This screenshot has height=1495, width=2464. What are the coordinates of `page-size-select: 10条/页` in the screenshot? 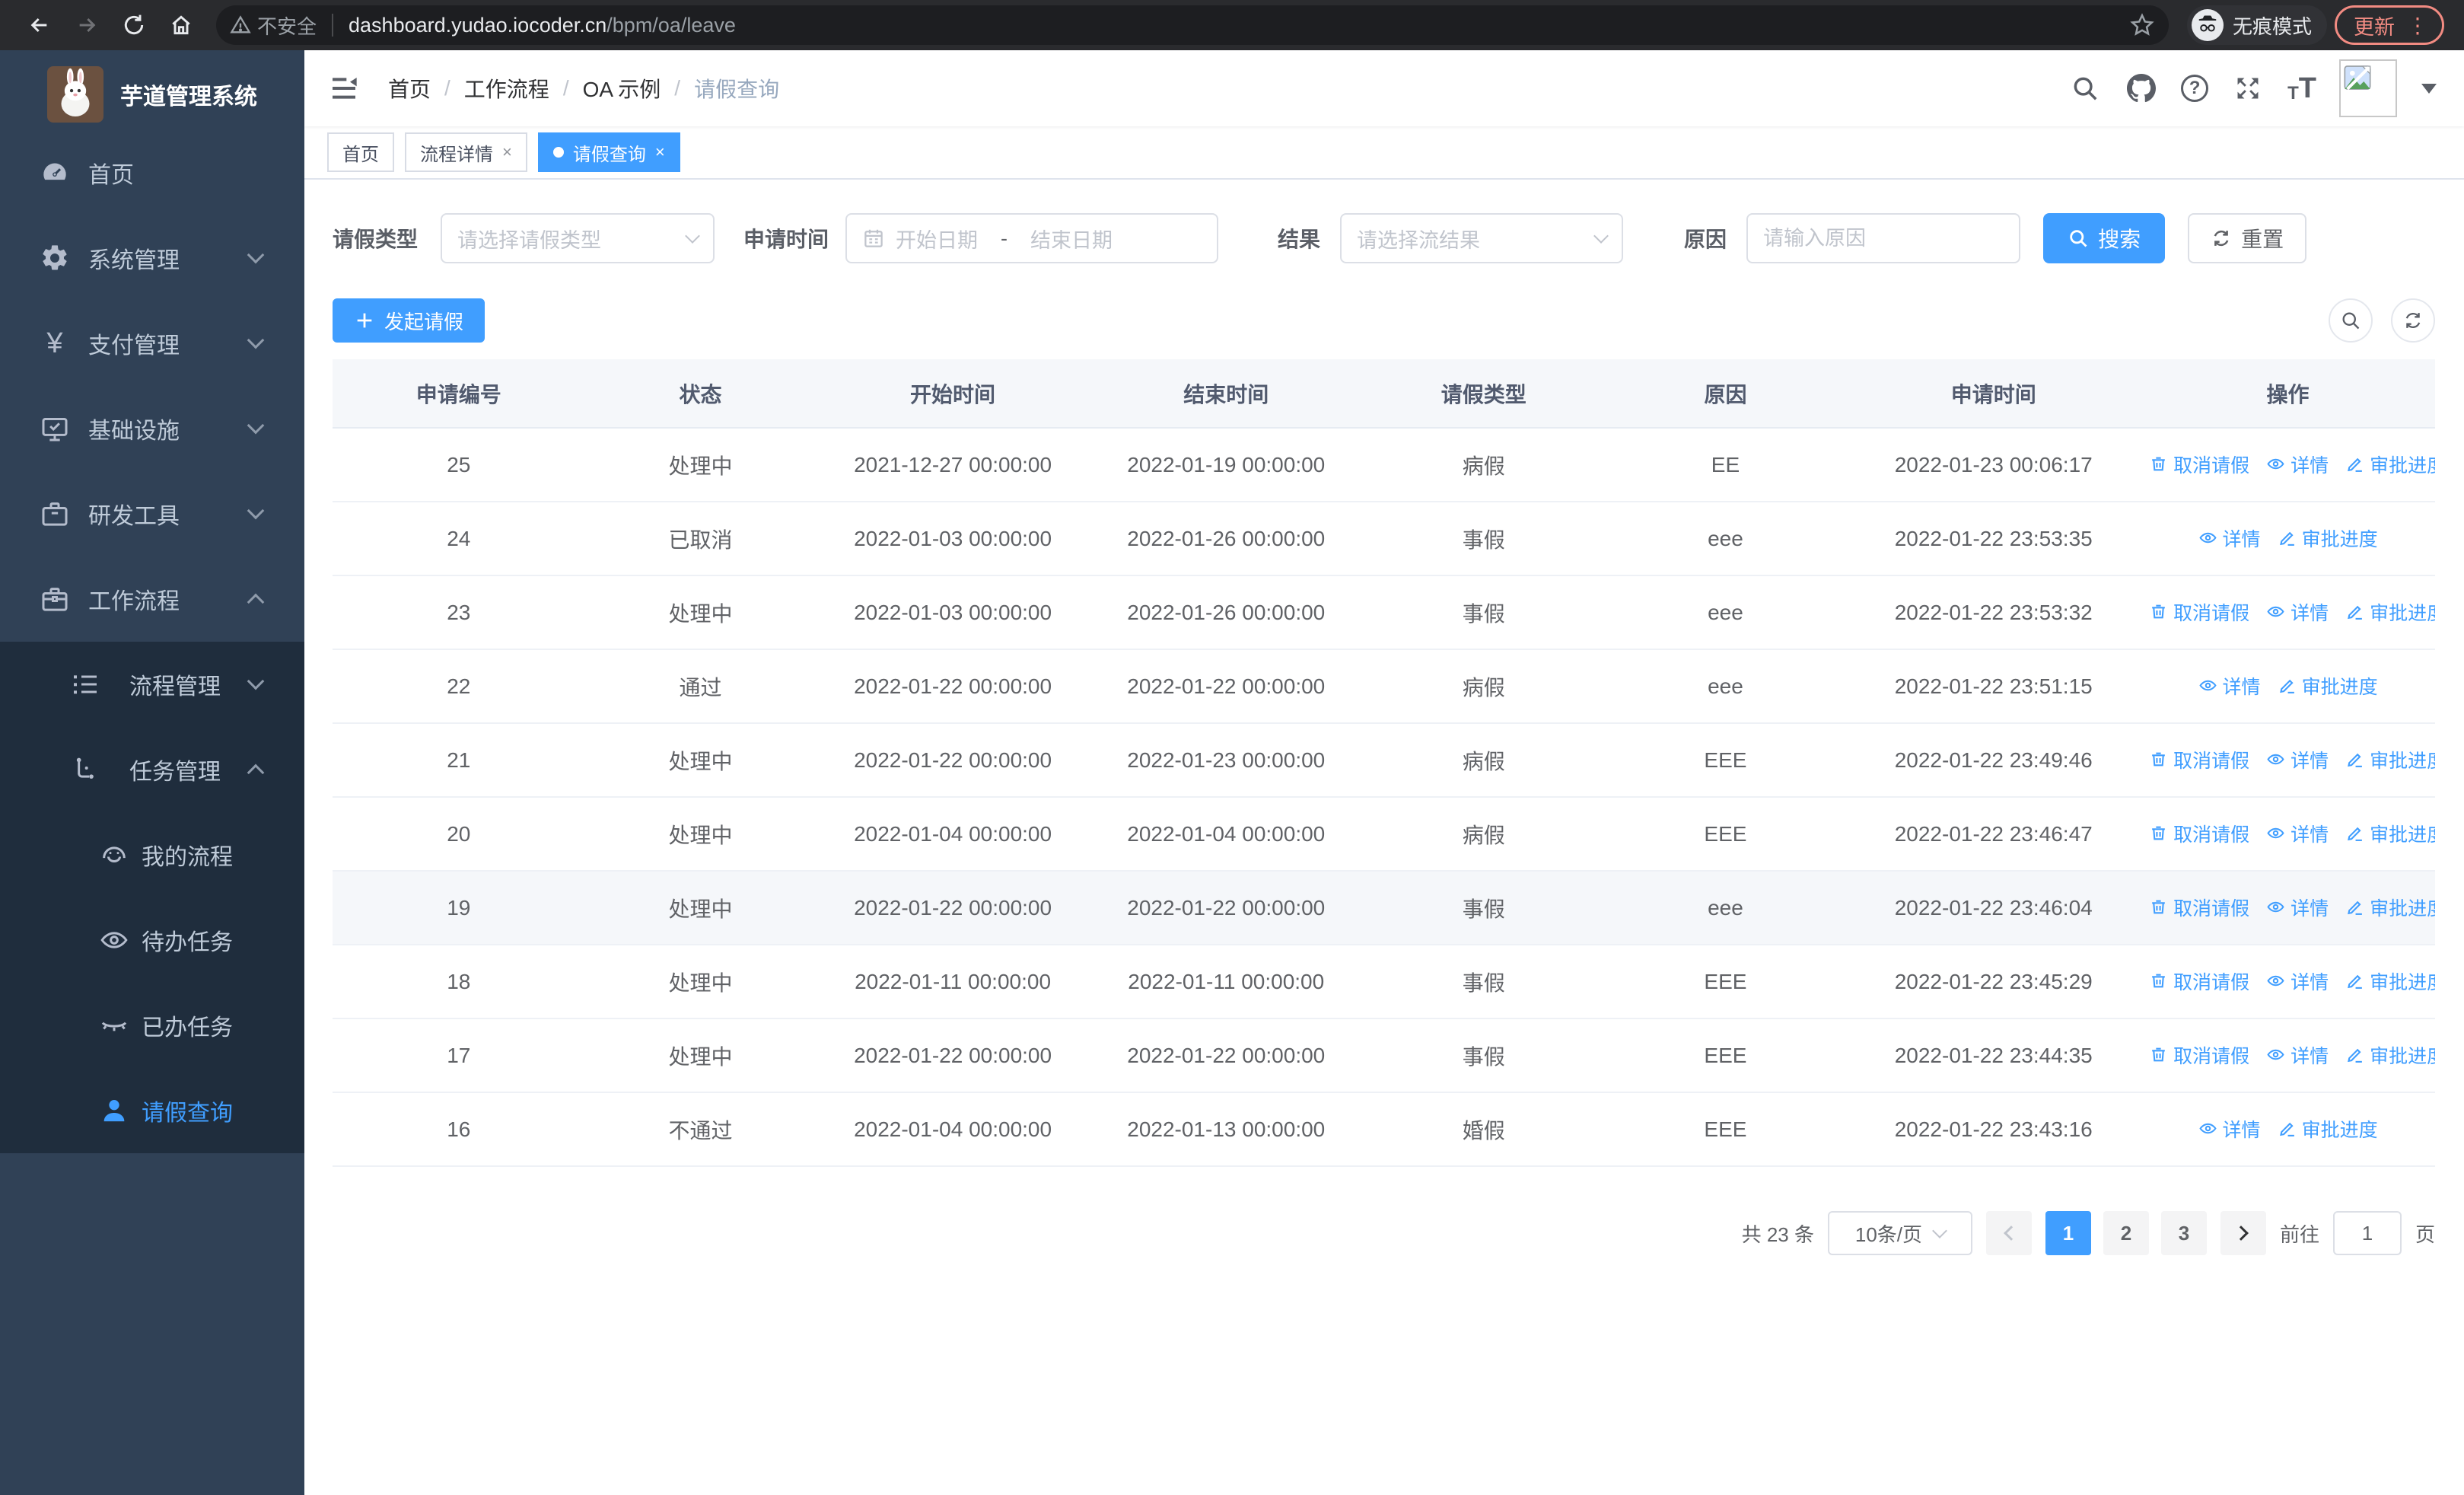 It's located at (1899, 1233).